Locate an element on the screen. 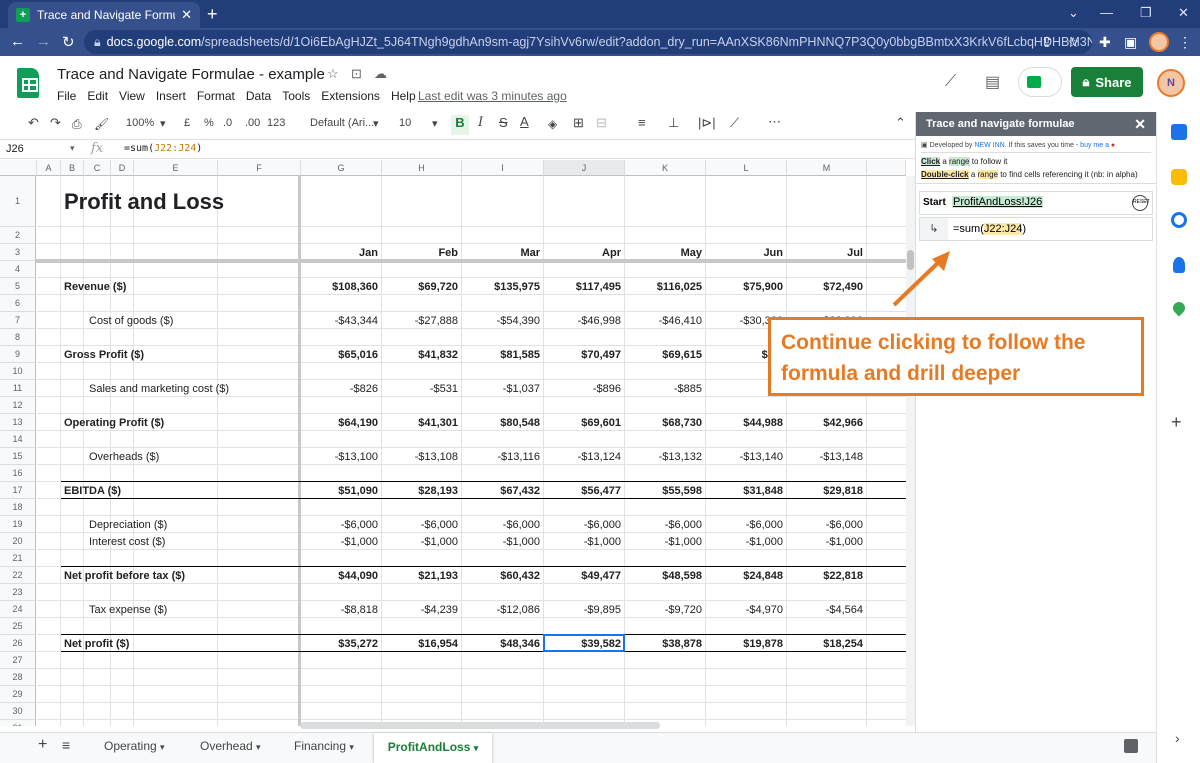  vertical-align-icon: ⊥ is located at coordinates (673, 123).